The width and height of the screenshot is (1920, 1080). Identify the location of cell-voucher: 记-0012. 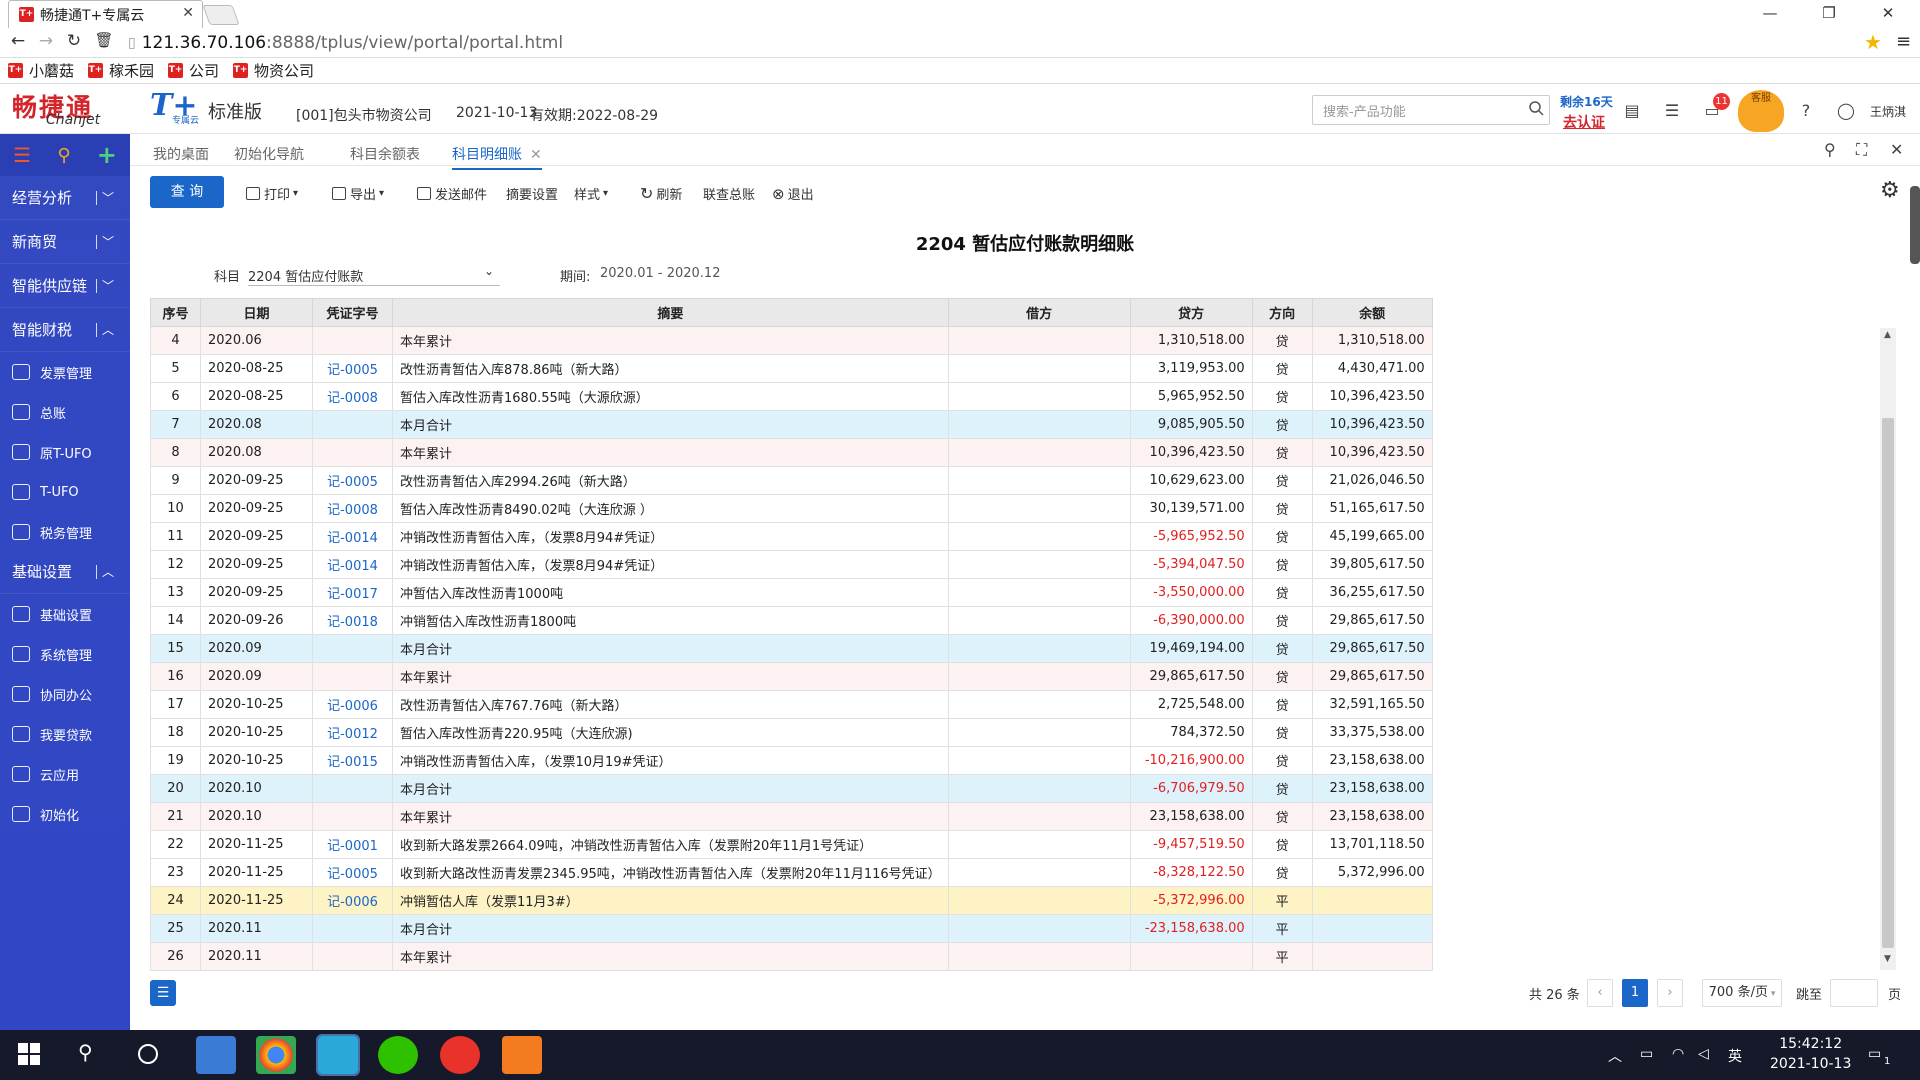
(352, 732).